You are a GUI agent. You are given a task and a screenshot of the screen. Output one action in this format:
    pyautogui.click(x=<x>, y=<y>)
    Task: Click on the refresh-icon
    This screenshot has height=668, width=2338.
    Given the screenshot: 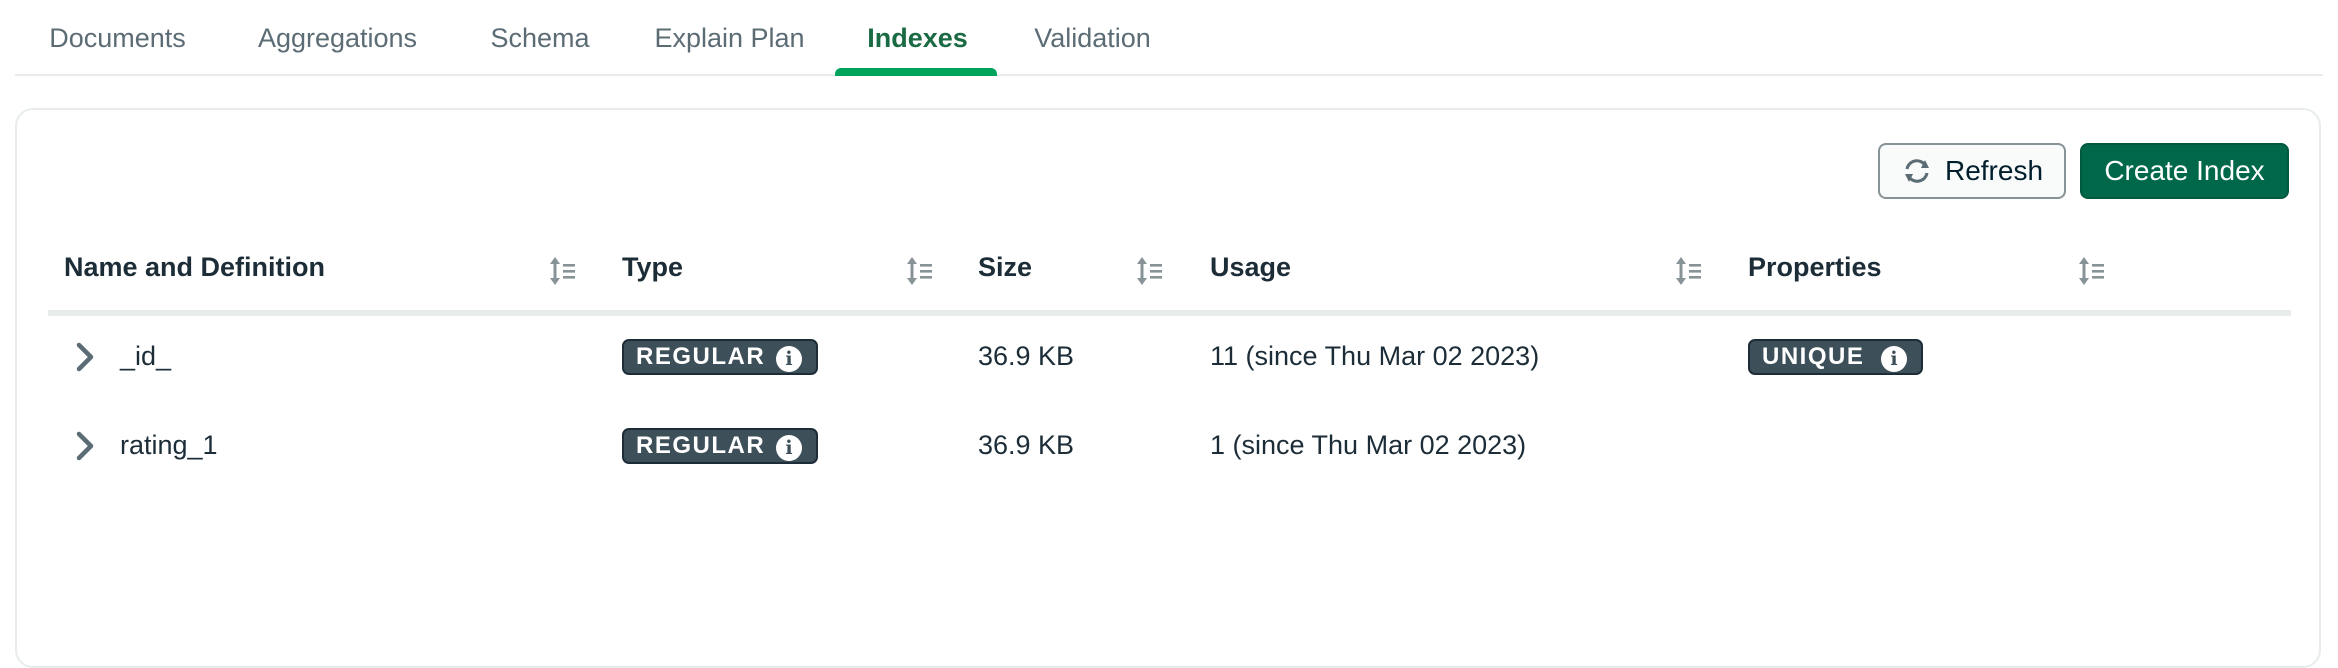 What is the action you would take?
    pyautogui.click(x=1916, y=171)
    